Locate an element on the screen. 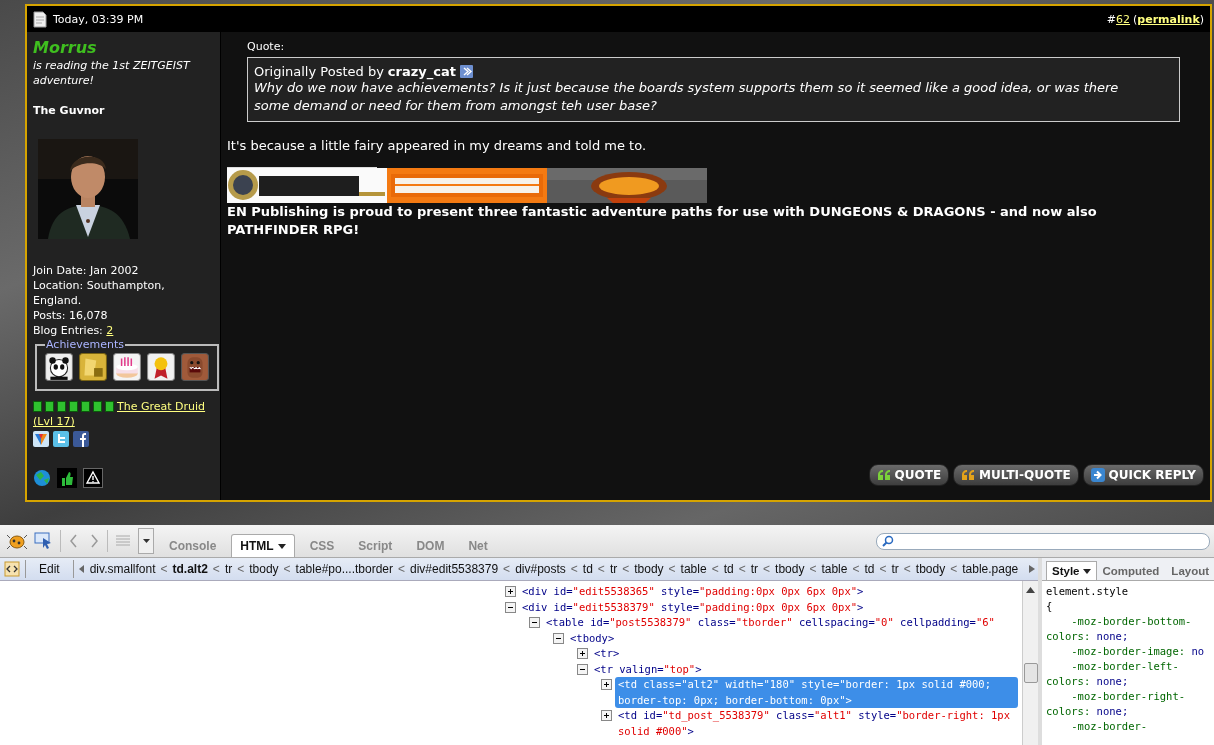 The height and width of the screenshot is (745, 1214). monster-icon is located at coordinates (195, 367).